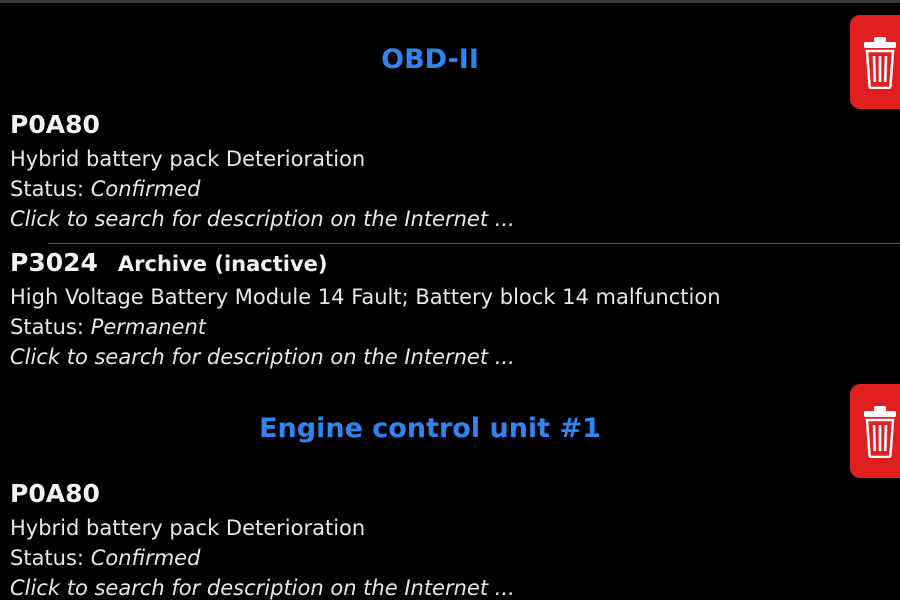  What do you see at coordinates (474, 243) in the screenshot?
I see `row-divider` at bounding box center [474, 243].